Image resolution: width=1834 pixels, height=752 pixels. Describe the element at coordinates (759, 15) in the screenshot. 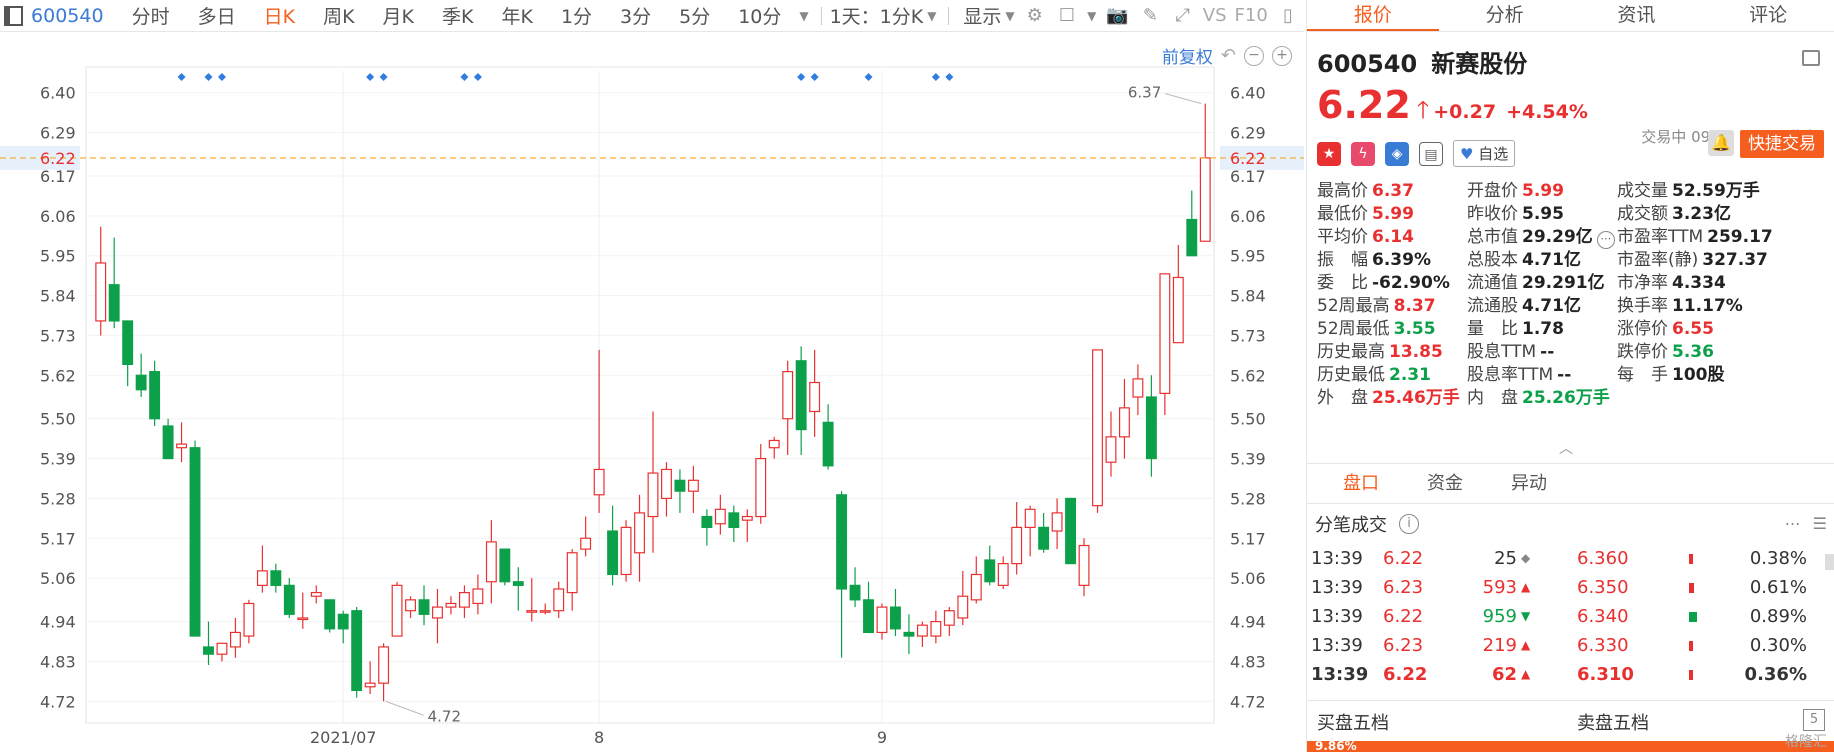

I see `period-10: 10分` at that location.